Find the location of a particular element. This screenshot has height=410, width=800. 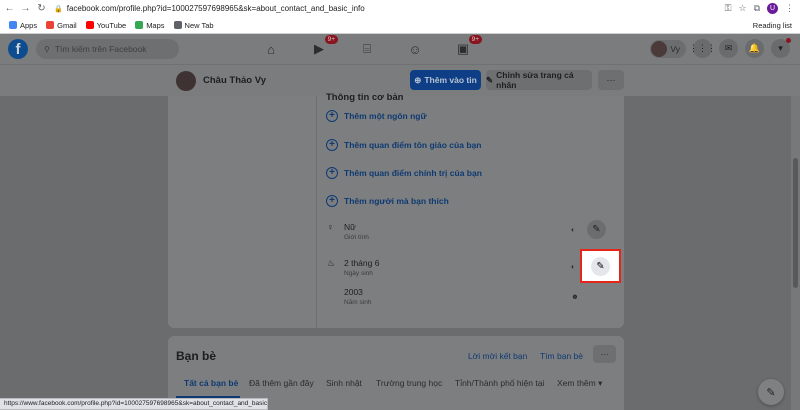

gender-value: Nữ is located at coordinates (350, 227).